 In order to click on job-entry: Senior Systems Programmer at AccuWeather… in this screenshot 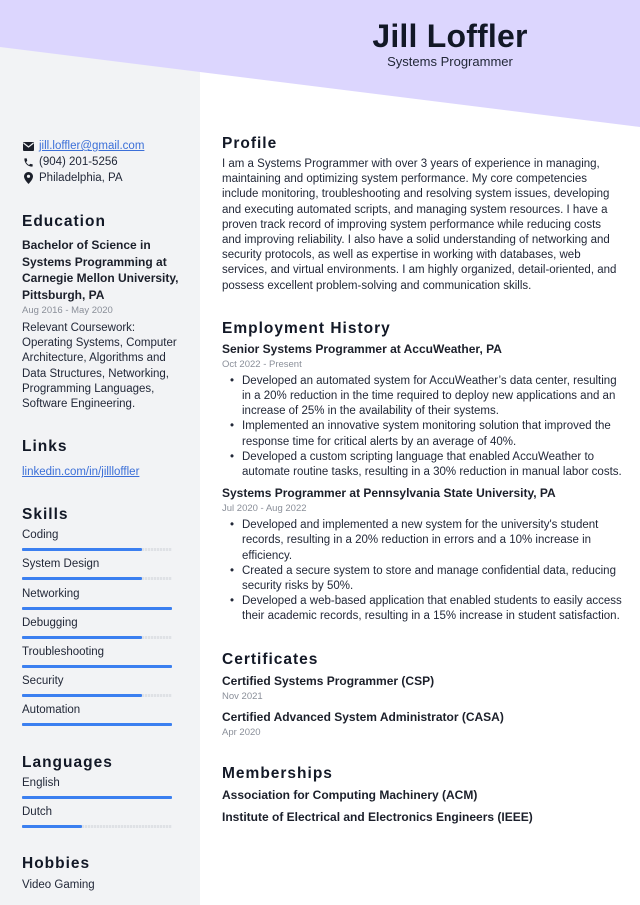, I will do `click(422, 411)`.